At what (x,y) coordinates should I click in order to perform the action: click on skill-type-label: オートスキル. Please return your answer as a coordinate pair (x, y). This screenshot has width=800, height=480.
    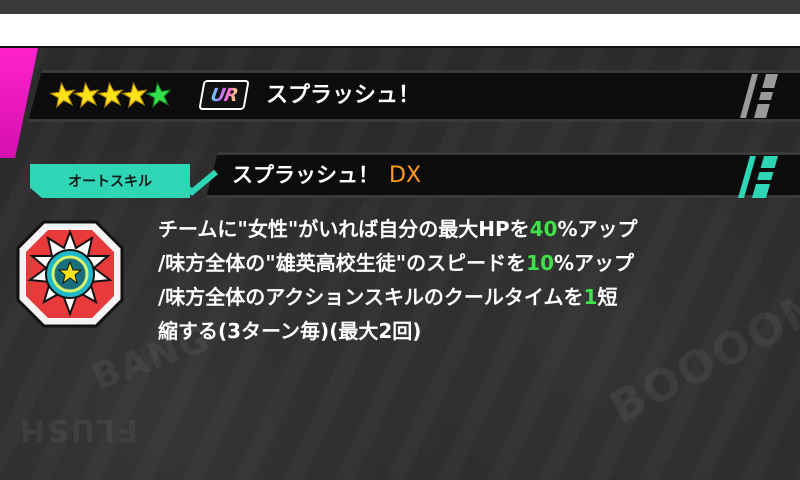
    Looking at the image, I should click on (110, 182).